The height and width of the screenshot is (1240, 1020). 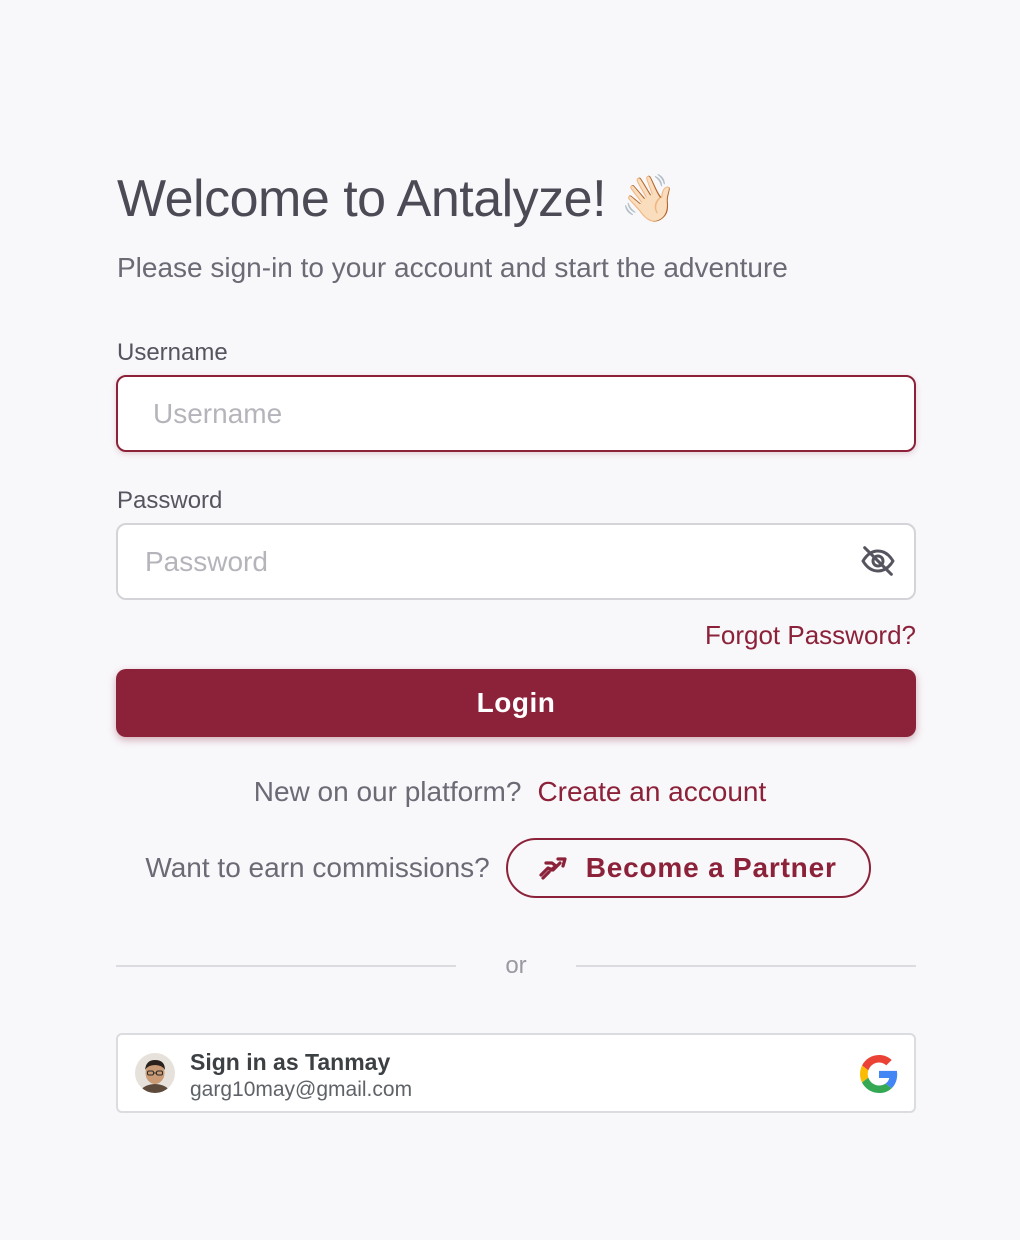 I want to click on waving-hand-icon: 👋🏻, so click(x=648, y=198).